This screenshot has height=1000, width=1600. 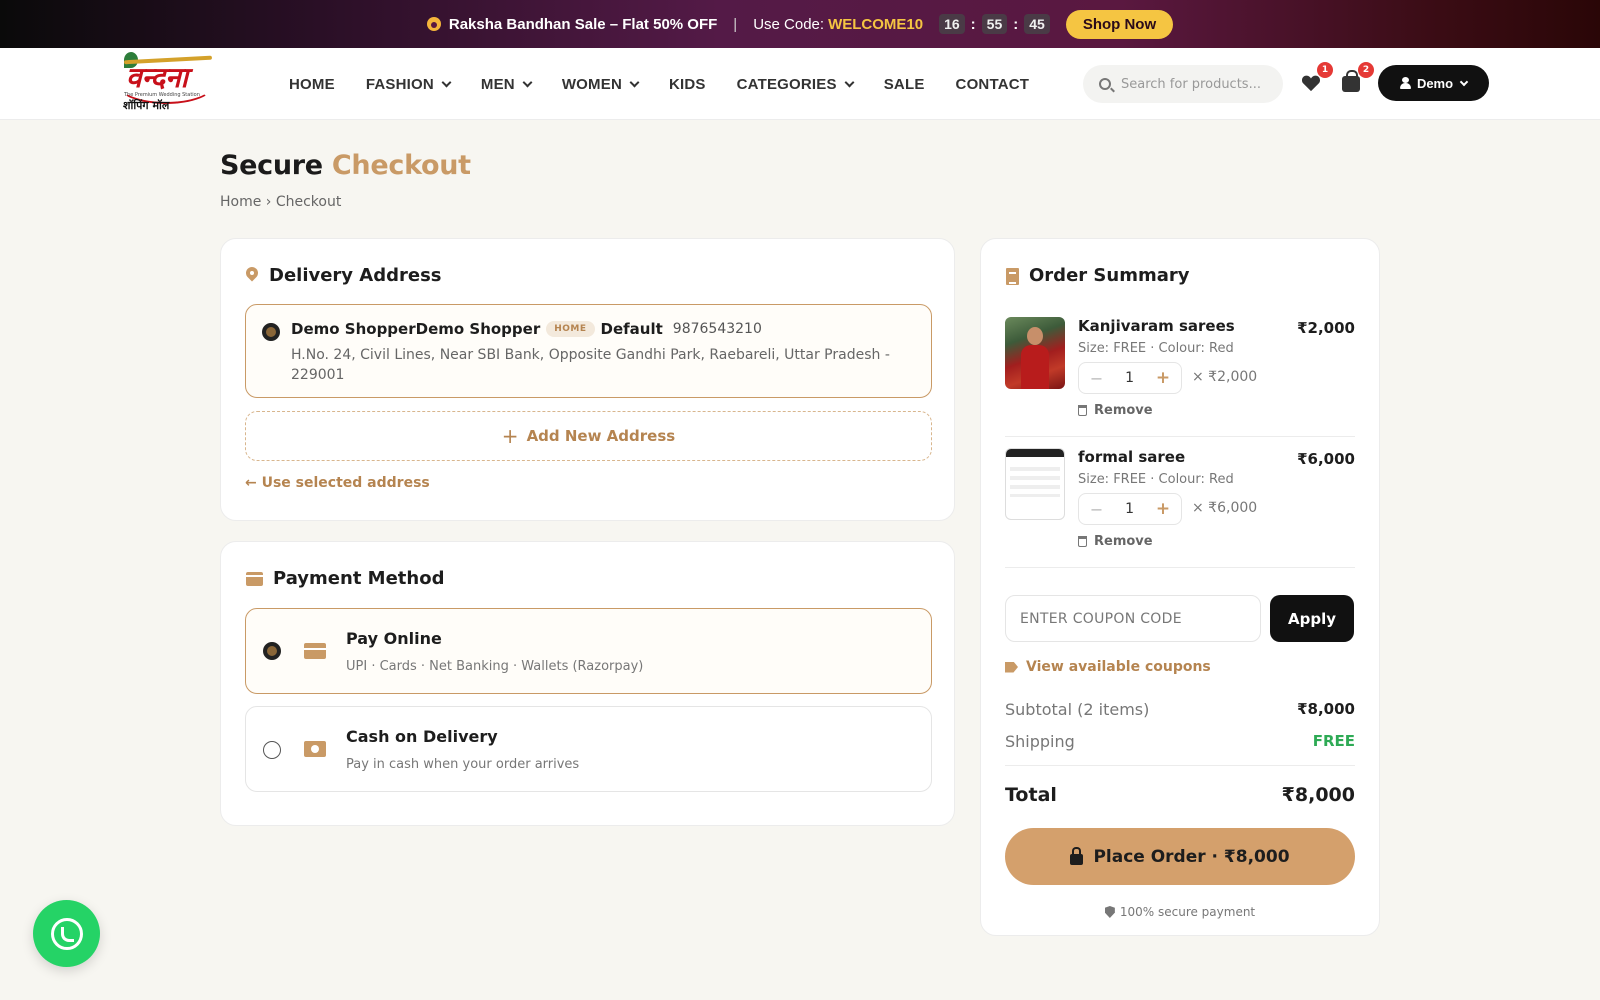 What do you see at coordinates (409, 84) in the screenshot?
I see `nav-item-fashion: FASHION` at bounding box center [409, 84].